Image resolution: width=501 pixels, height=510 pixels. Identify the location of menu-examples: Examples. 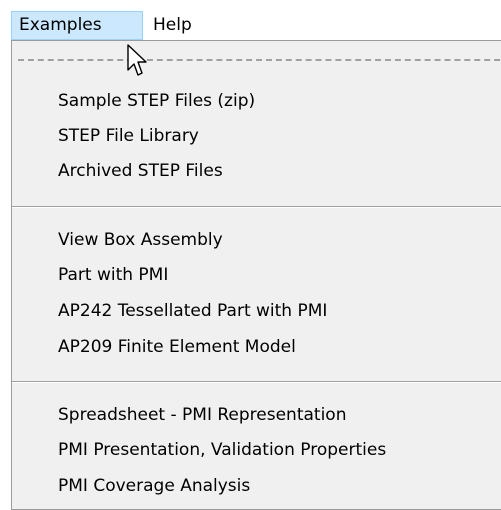
(77, 25).